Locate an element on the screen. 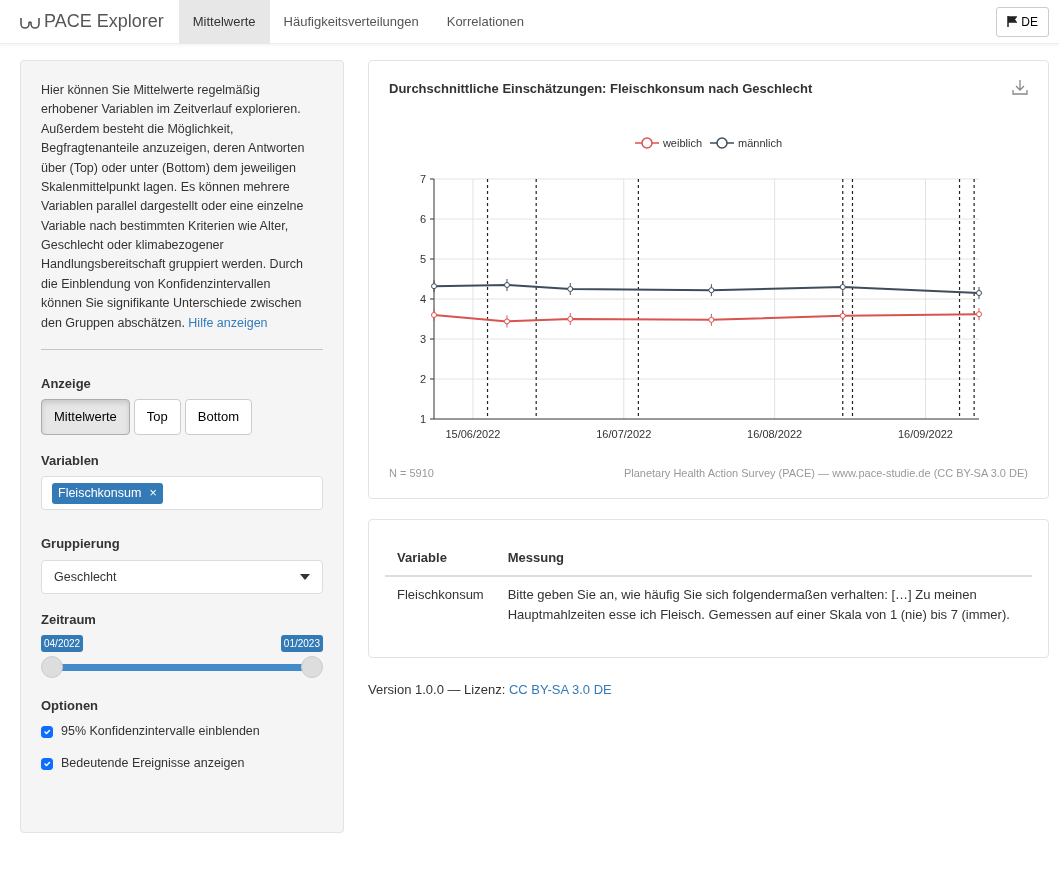  section-label: Zeitraum is located at coordinates (69, 619).